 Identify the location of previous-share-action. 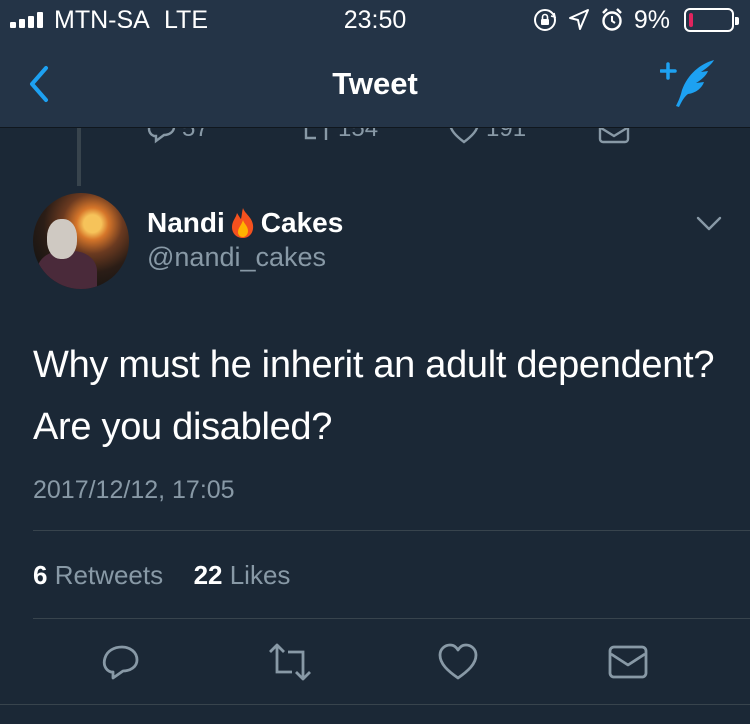
(614, 136).